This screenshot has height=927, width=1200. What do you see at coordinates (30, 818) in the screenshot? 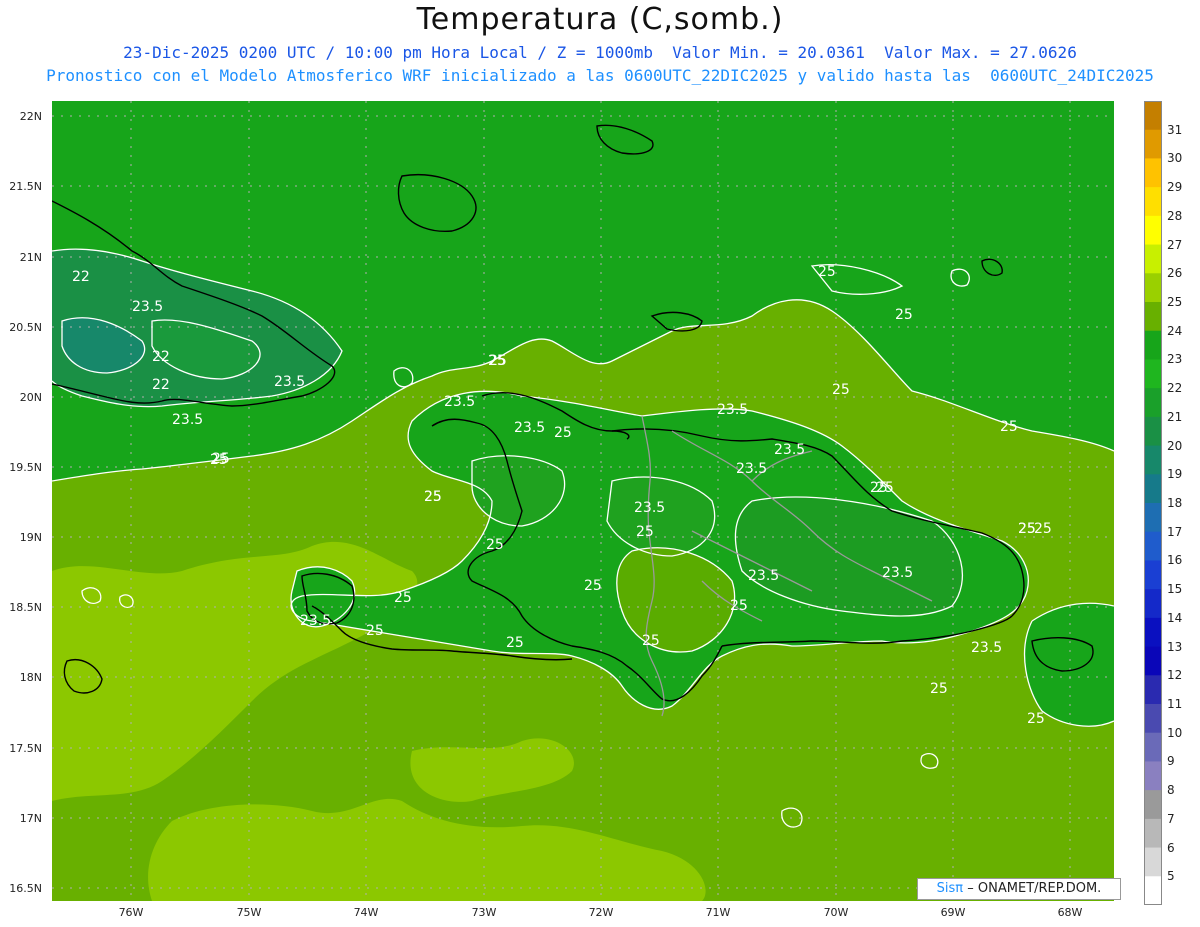
I see `lat-label: 17N` at bounding box center [30, 818].